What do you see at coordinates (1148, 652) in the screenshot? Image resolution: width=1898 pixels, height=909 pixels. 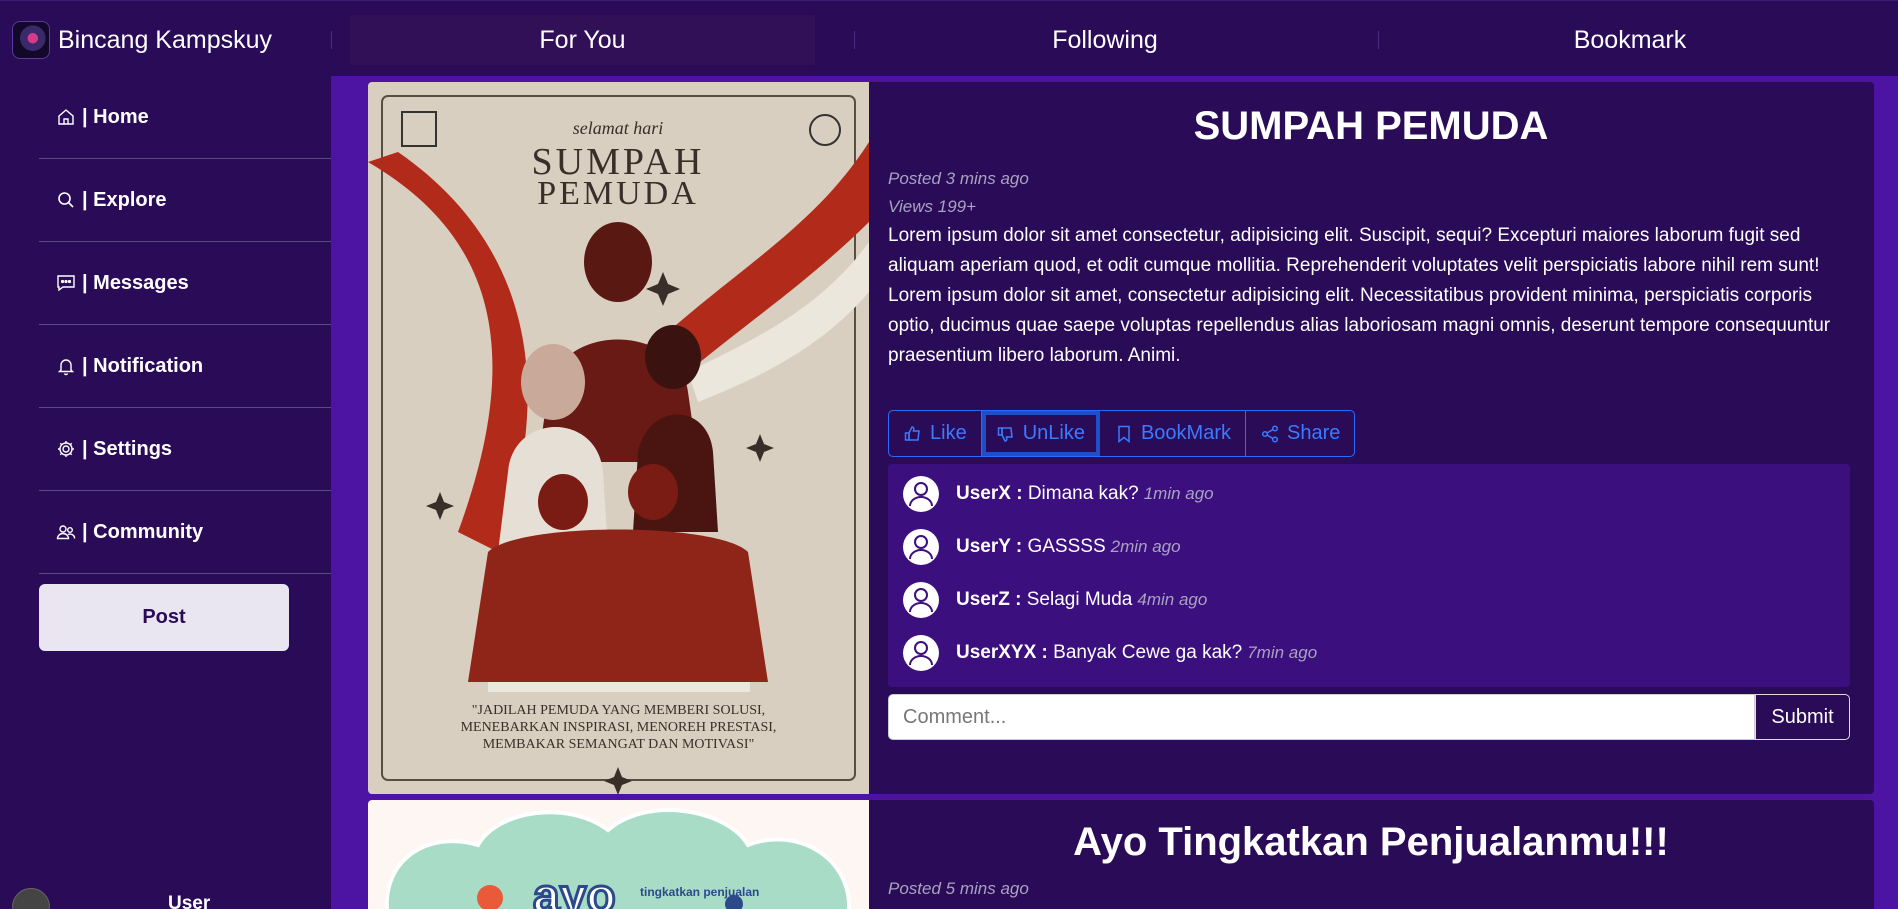 I see `comment-text: Banyak Cewe ga kak?` at bounding box center [1148, 652].